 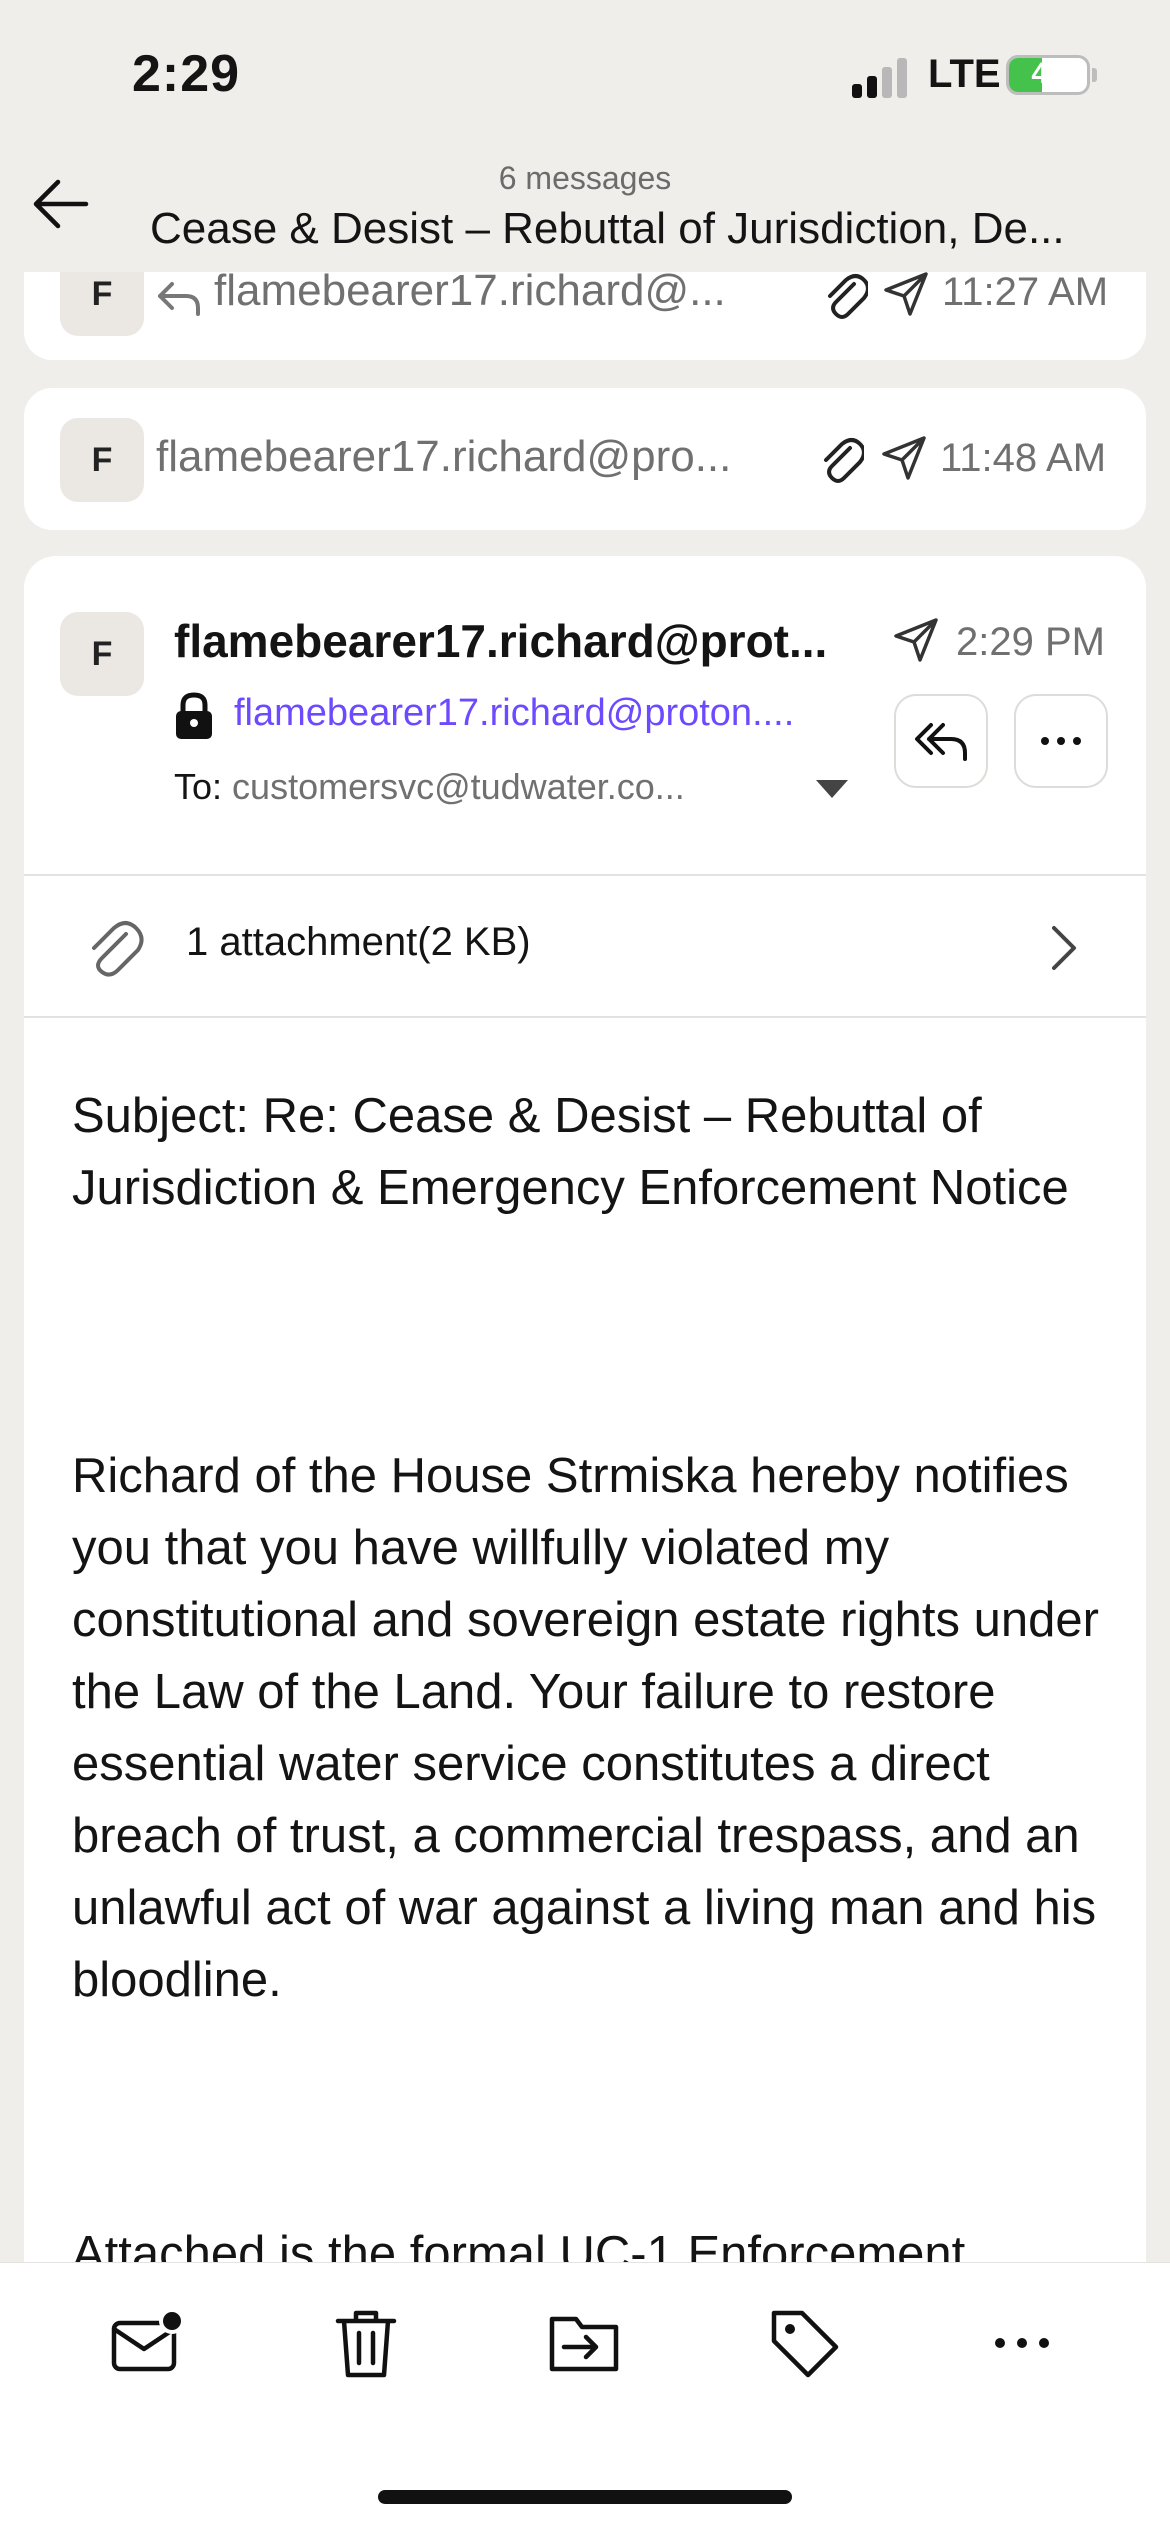 What do you see at coordinates (1030, 642) in the screenshot?
I see `message-time: 2:29 PM` at bounding box center [1030, 642].